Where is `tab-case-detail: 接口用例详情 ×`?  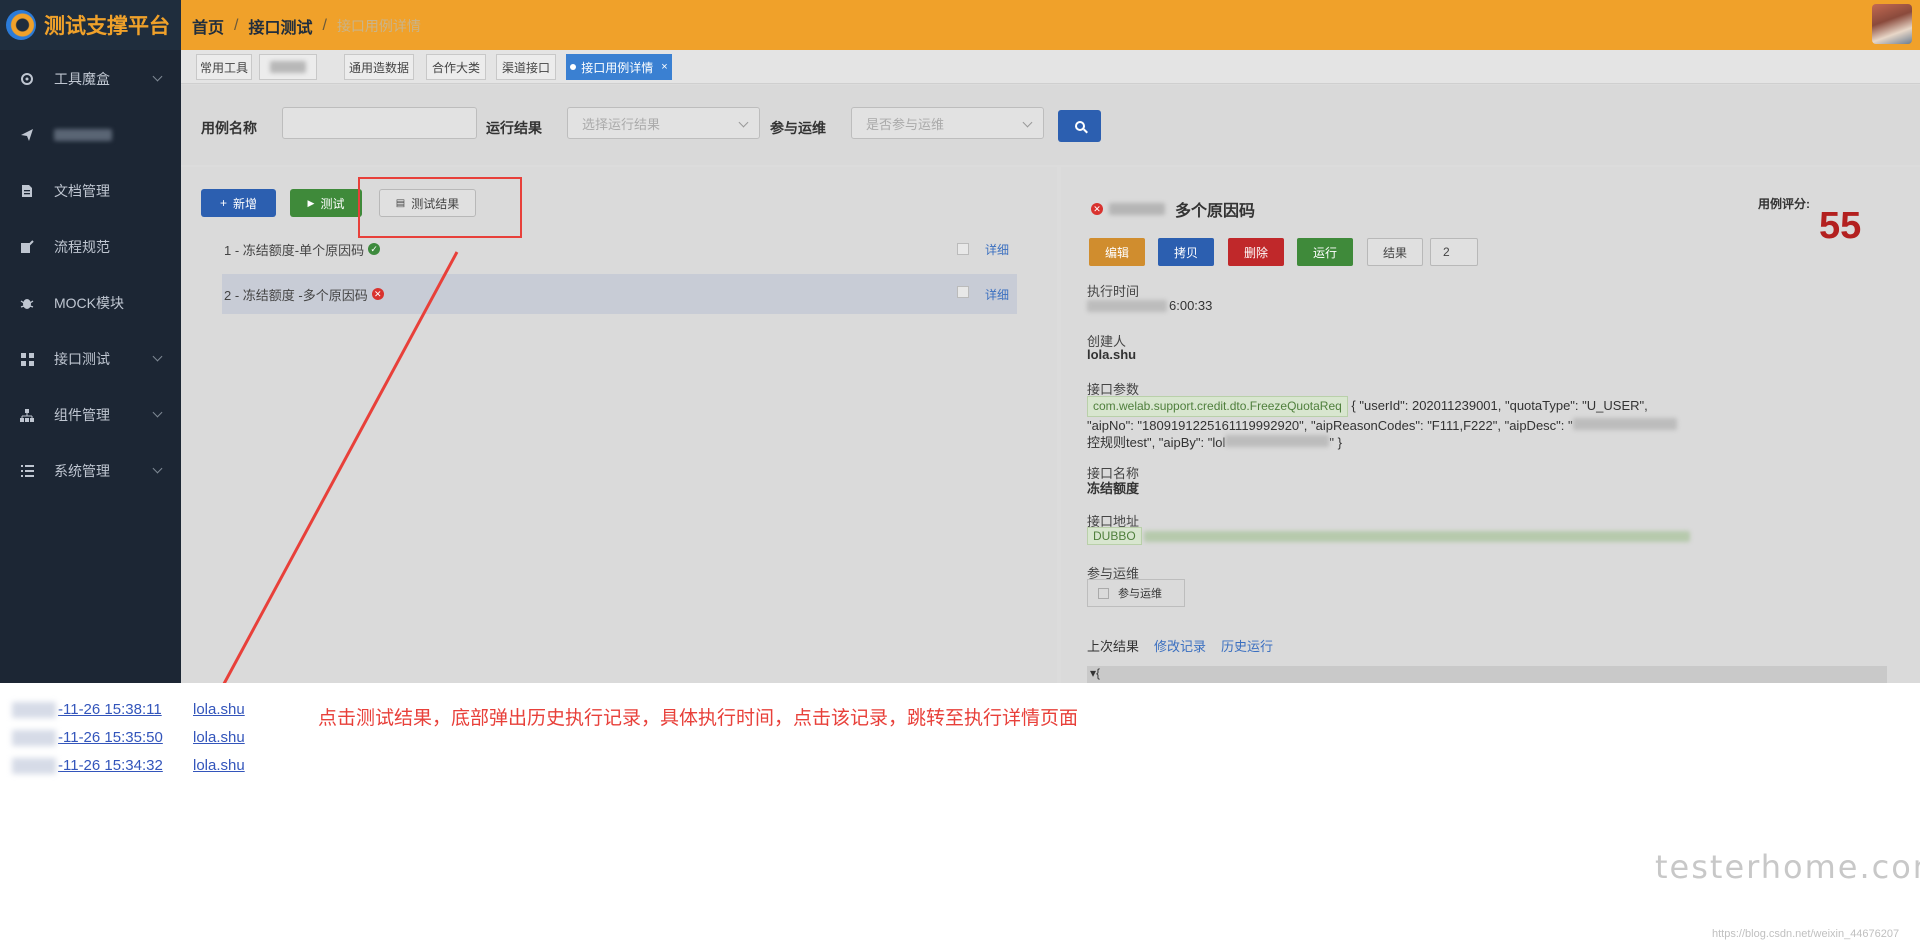
tab-case-detail: 接口用例详情 × is located at coordinates (619, 67).